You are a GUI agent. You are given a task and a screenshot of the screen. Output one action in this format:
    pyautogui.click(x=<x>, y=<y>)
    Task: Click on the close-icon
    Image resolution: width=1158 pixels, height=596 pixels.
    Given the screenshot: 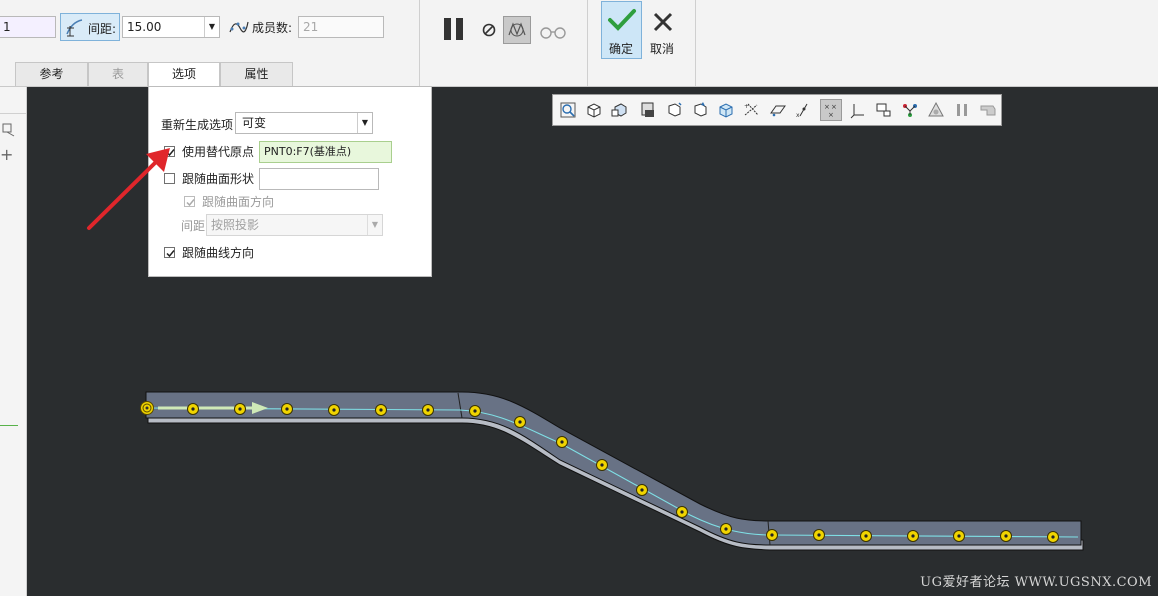 What is the action you would take?
    pyautogui.click(x=663, y=22)
    